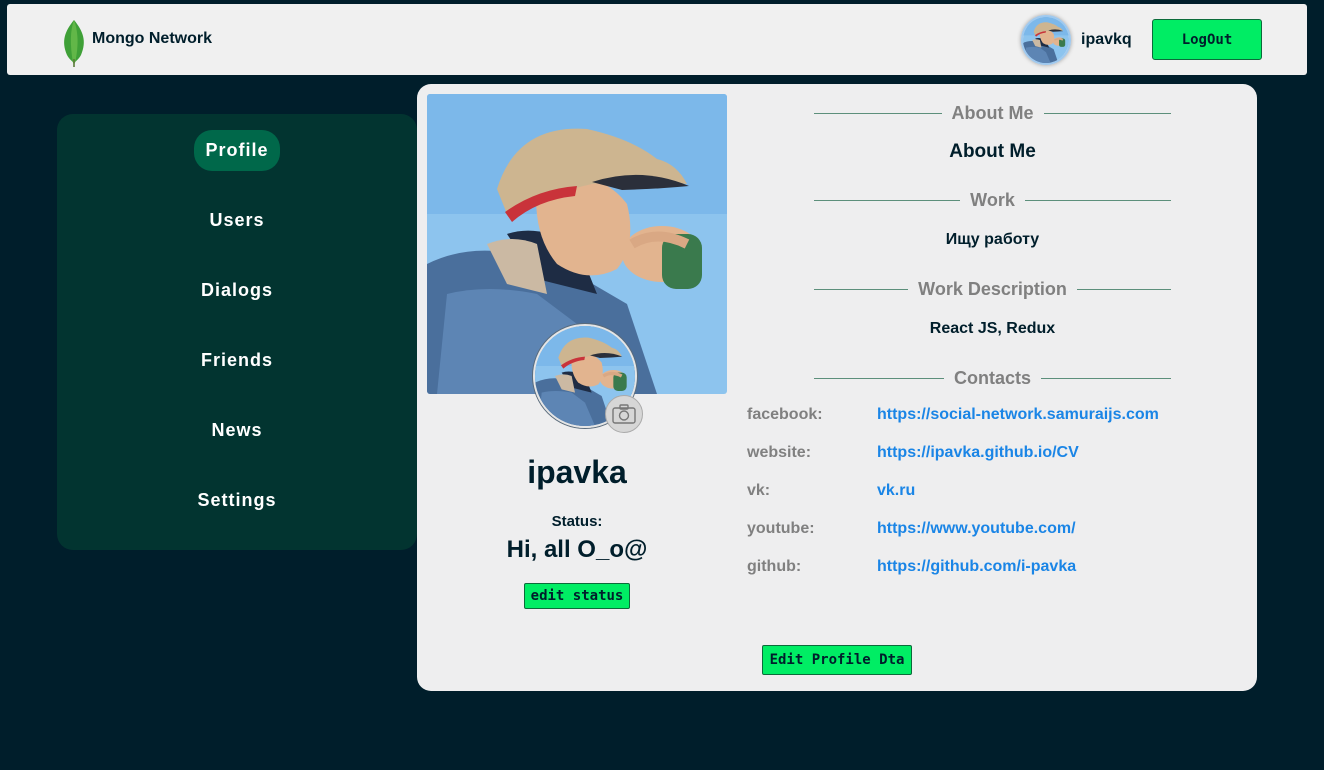  What do you see at coordinates (577, 472) in the screenshot?
I see `profile-username: ipavka` at bounding box center [577, 472].